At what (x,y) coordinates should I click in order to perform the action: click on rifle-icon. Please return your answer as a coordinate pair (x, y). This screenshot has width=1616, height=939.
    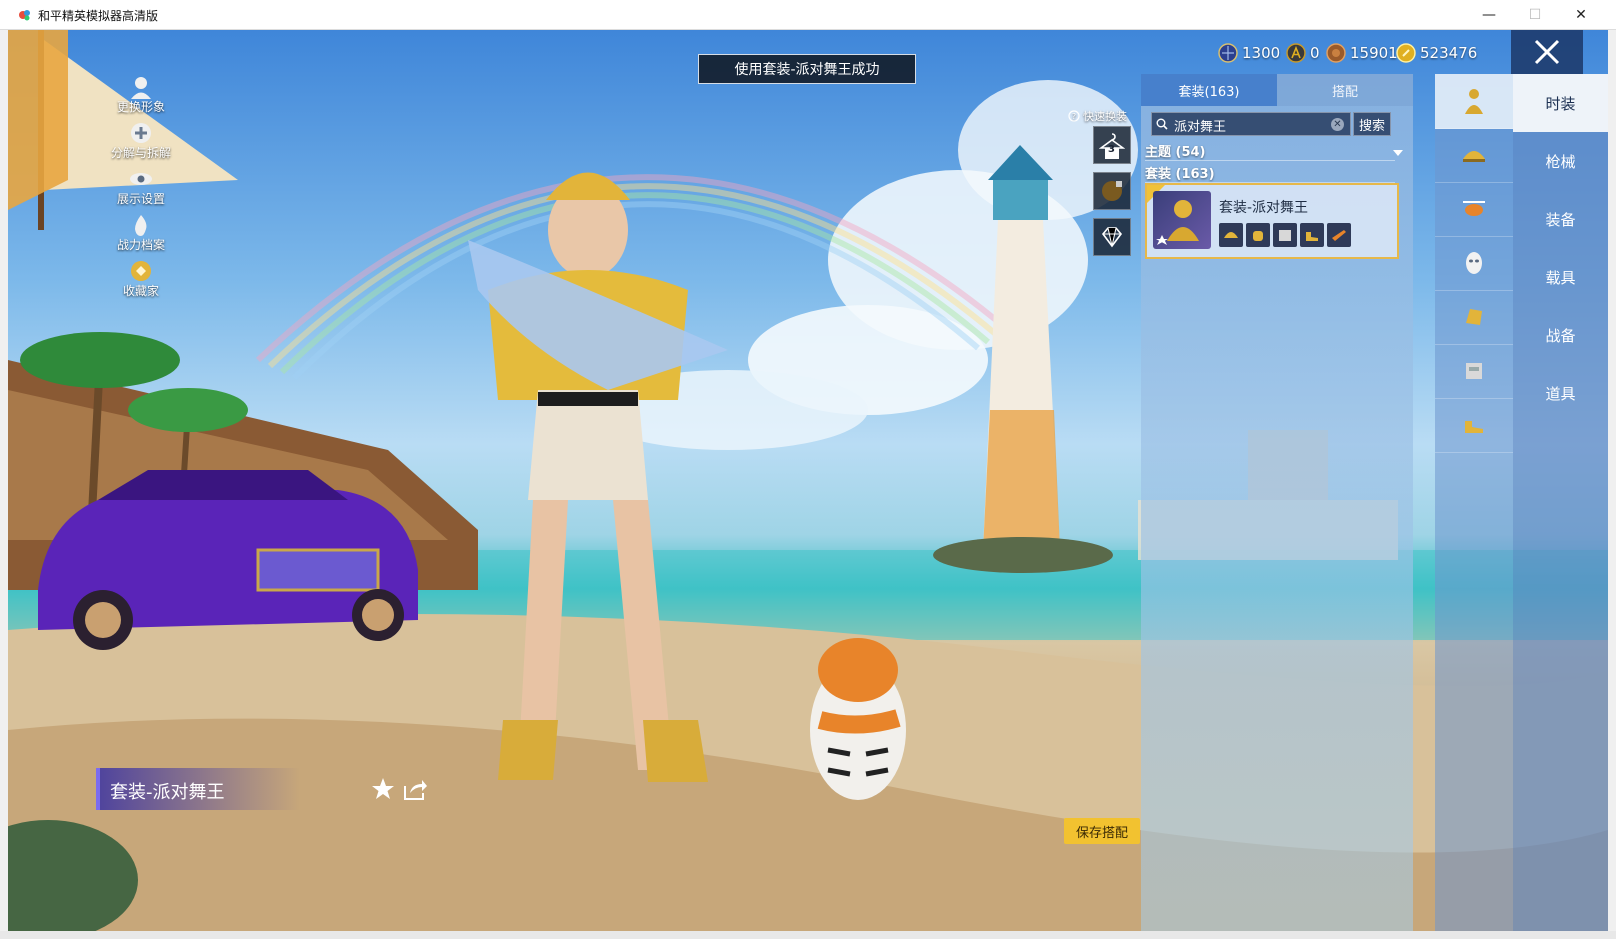
    Looking at the image, I should click on (1339, 235).